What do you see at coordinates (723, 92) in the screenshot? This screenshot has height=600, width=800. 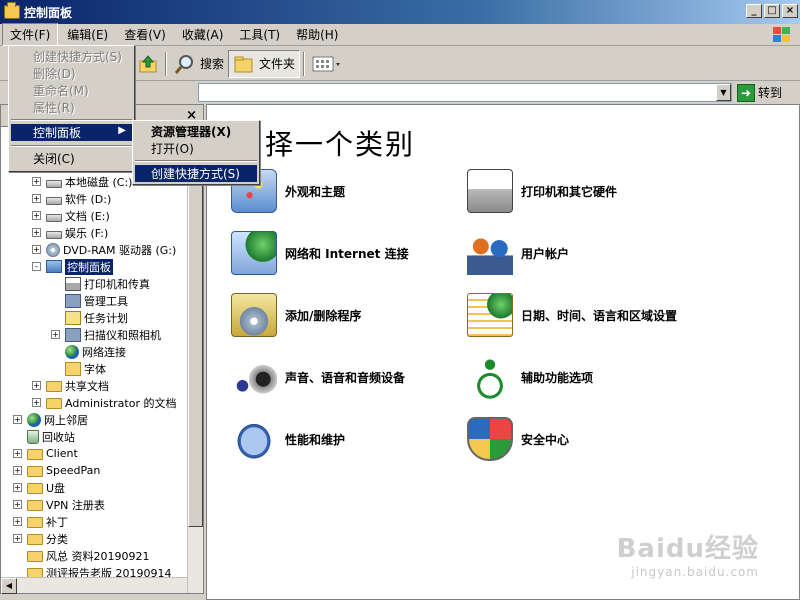 I see `address-dropdown-button: ▼` at bounding box center [723, 92].